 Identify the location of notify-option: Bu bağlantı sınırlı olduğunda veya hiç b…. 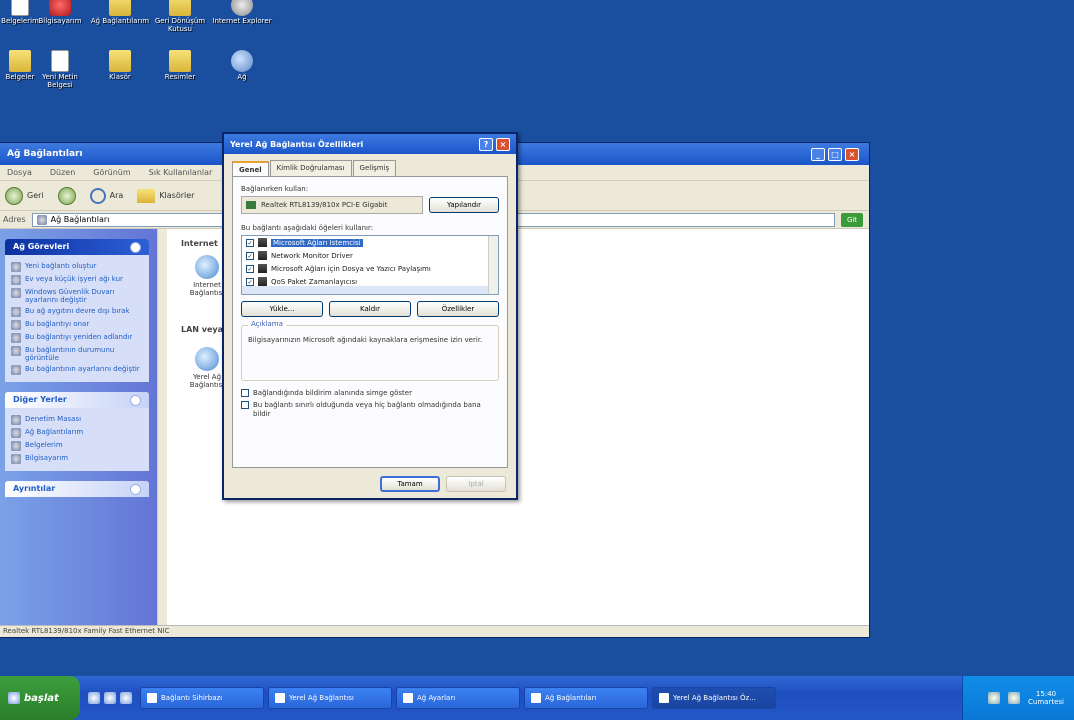
(370, 409).